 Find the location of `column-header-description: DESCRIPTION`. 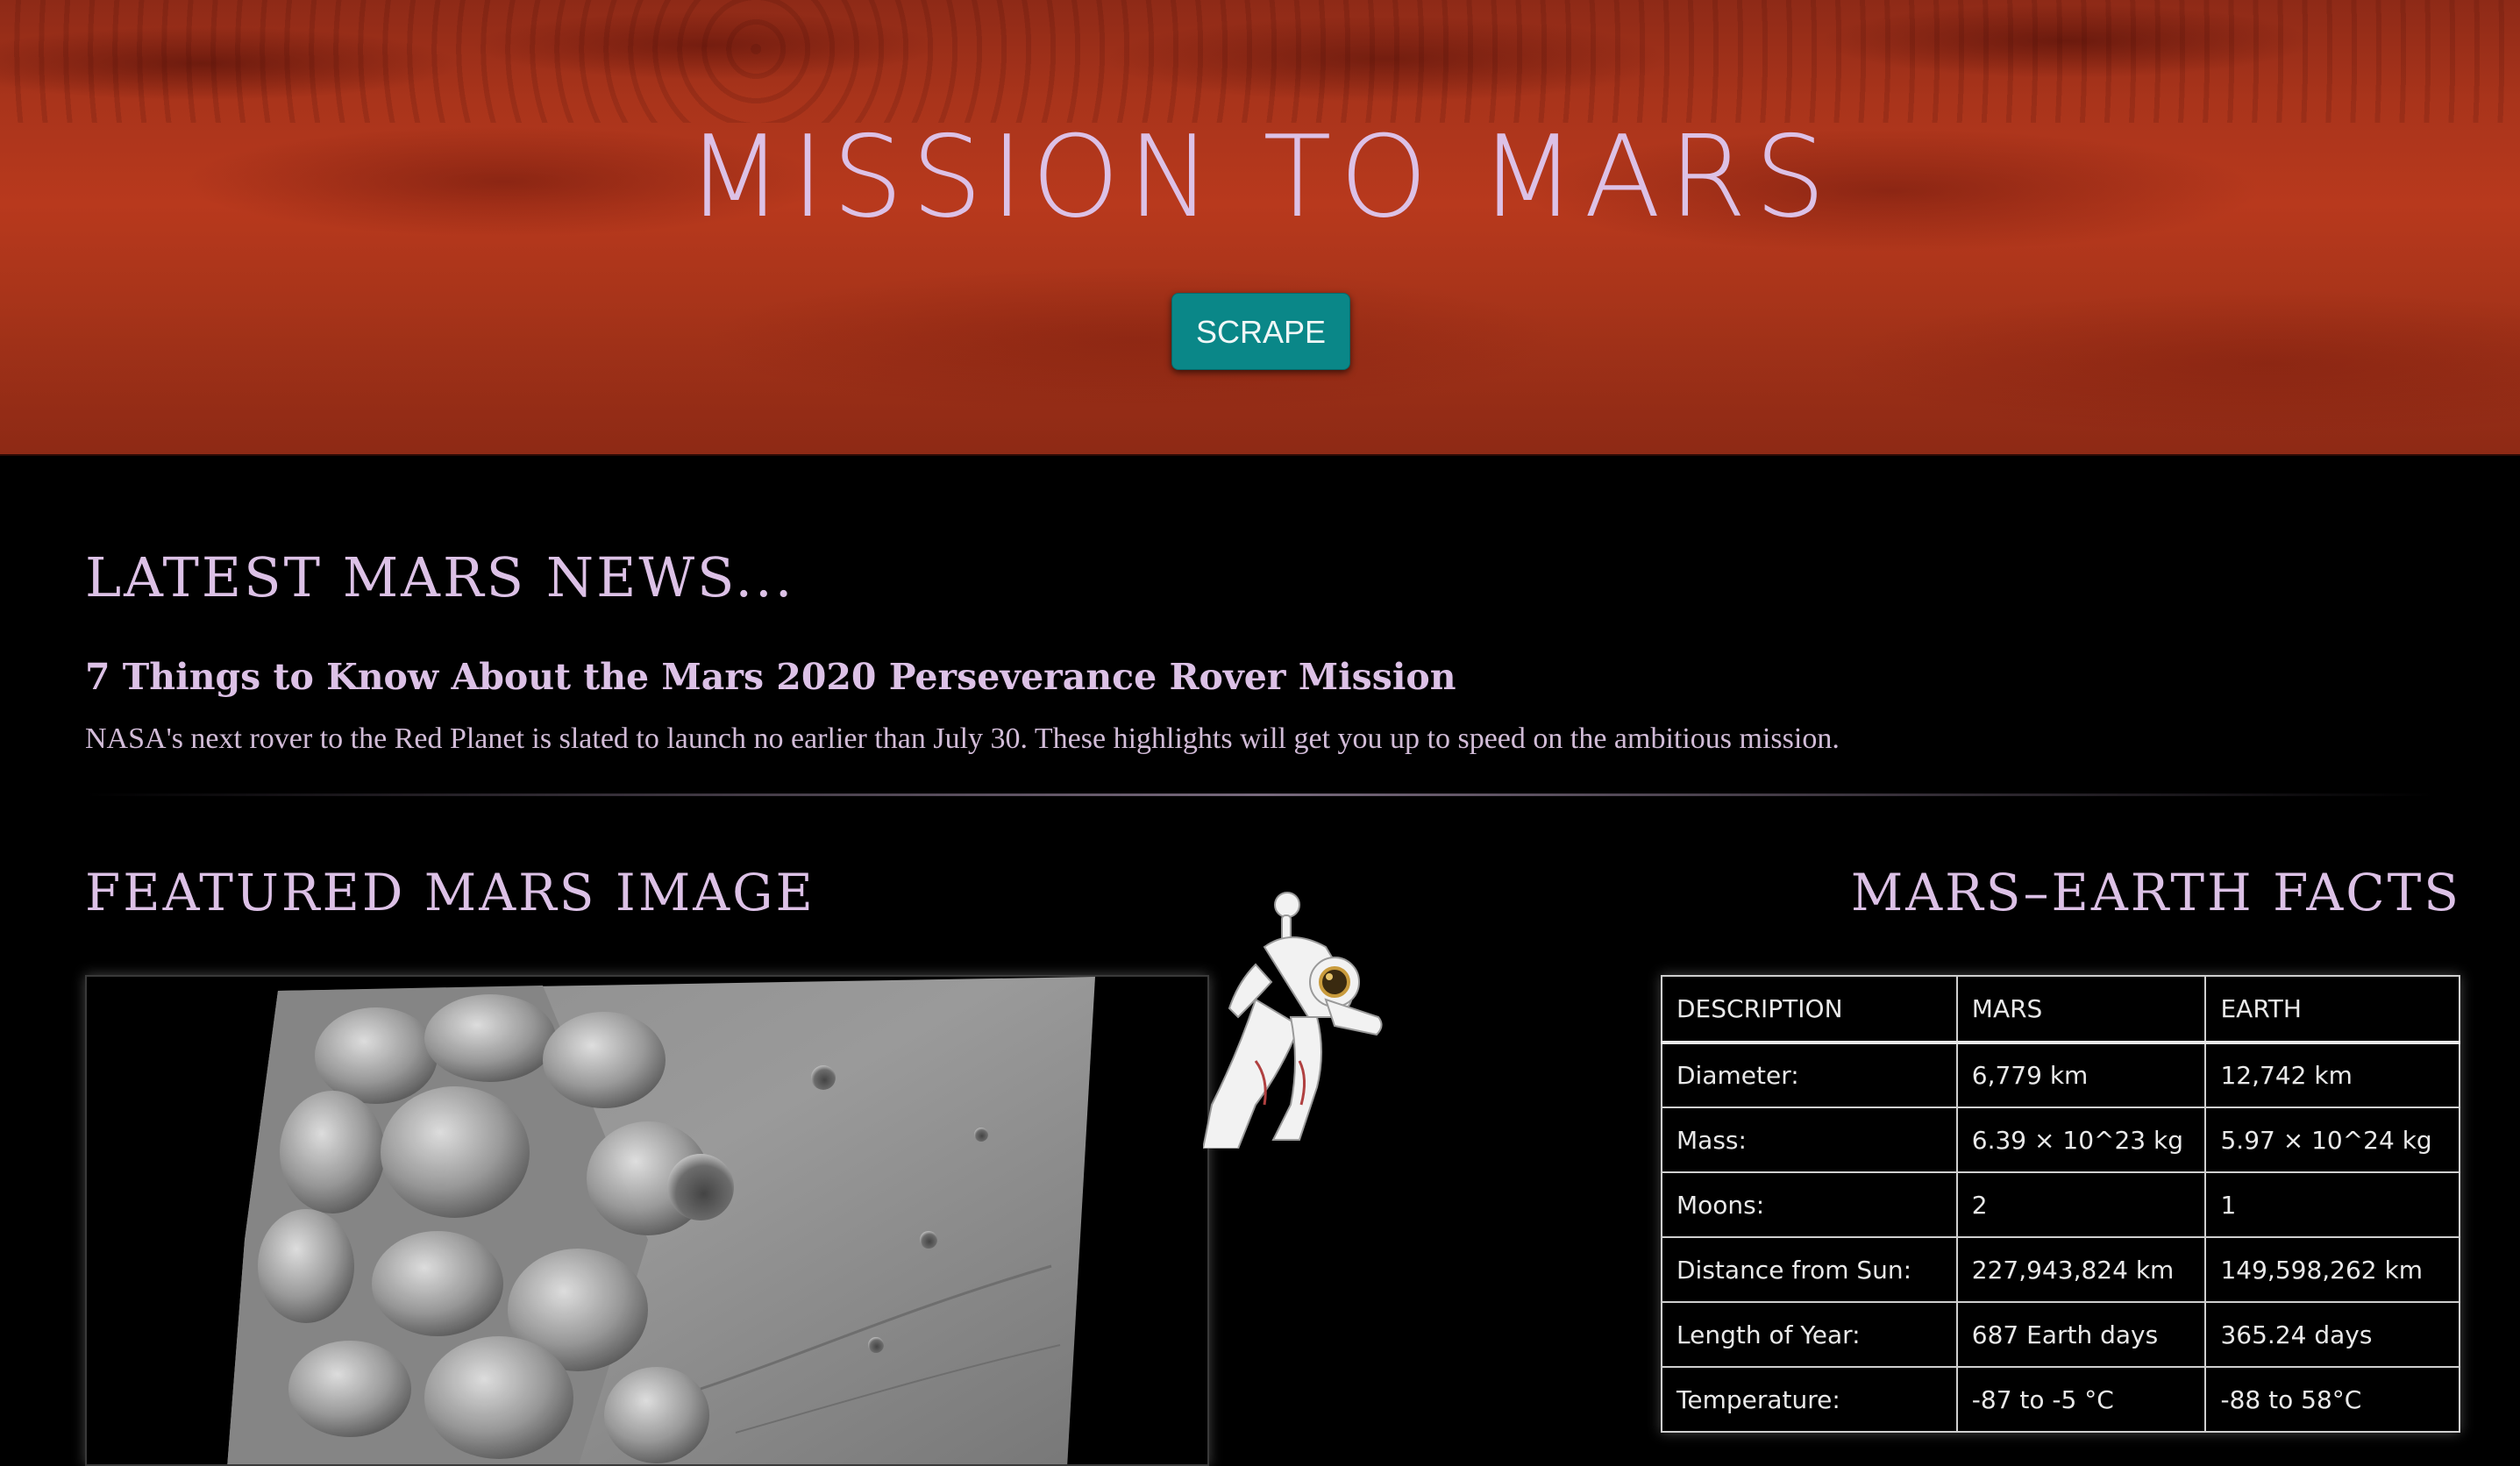

column-header-description: DESCRIPTION is located at coordinates (1809, 1009).